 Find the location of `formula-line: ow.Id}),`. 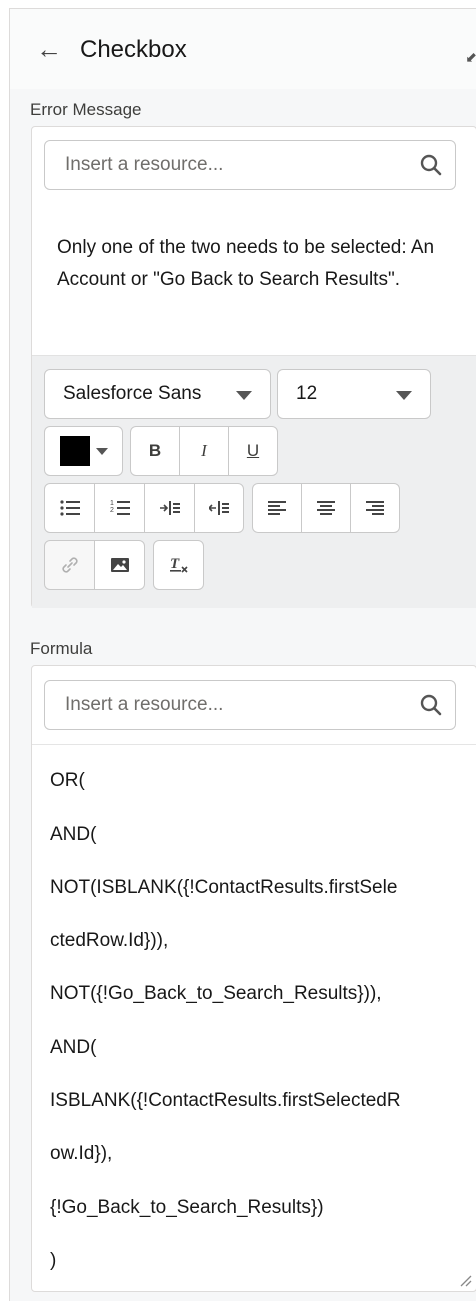

formula-line: ow.Id}), is located at coordinates (81, 1153).